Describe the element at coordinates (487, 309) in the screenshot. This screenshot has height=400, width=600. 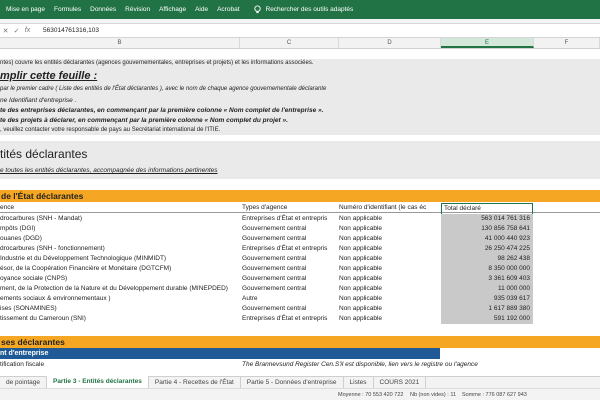
I see `cell-total: 1 617 889 380` at that location.